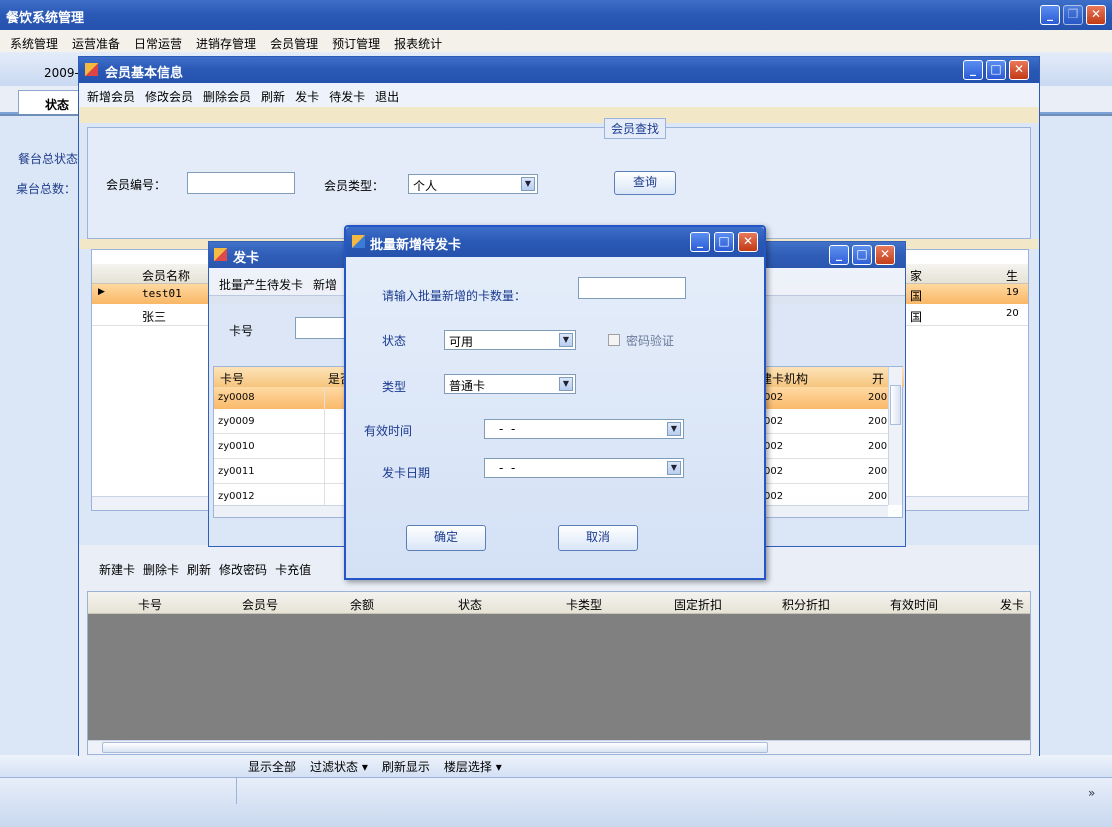  I want to click on col-card-type: 卡类型, so click(584, 604).